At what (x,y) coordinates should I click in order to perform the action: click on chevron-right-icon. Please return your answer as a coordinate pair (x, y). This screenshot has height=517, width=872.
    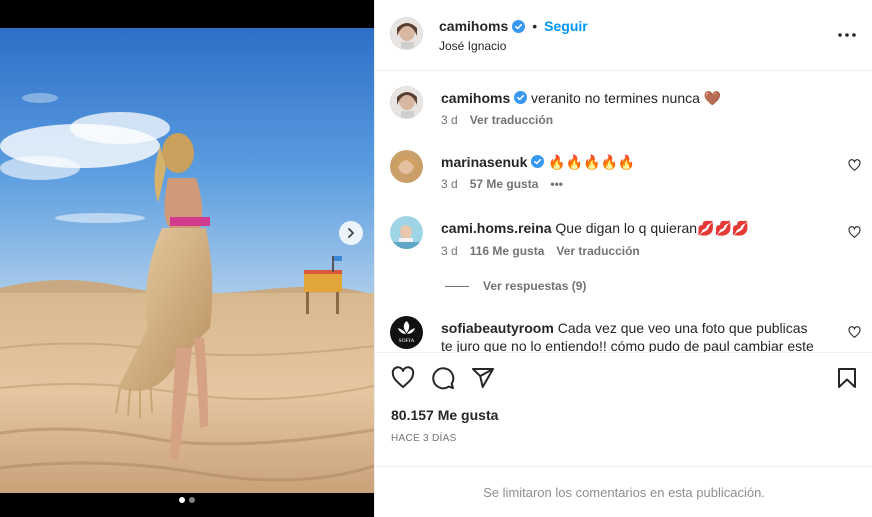
    Looking at the image, I should click on (351, 233).